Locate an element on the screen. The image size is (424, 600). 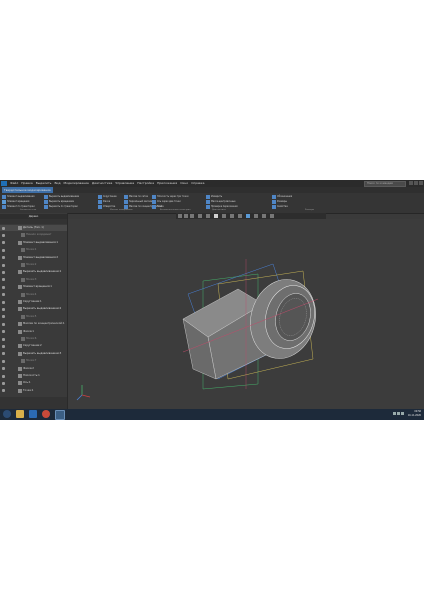
tree-row: Плоскость:1 is located at coordinates (33, 376).